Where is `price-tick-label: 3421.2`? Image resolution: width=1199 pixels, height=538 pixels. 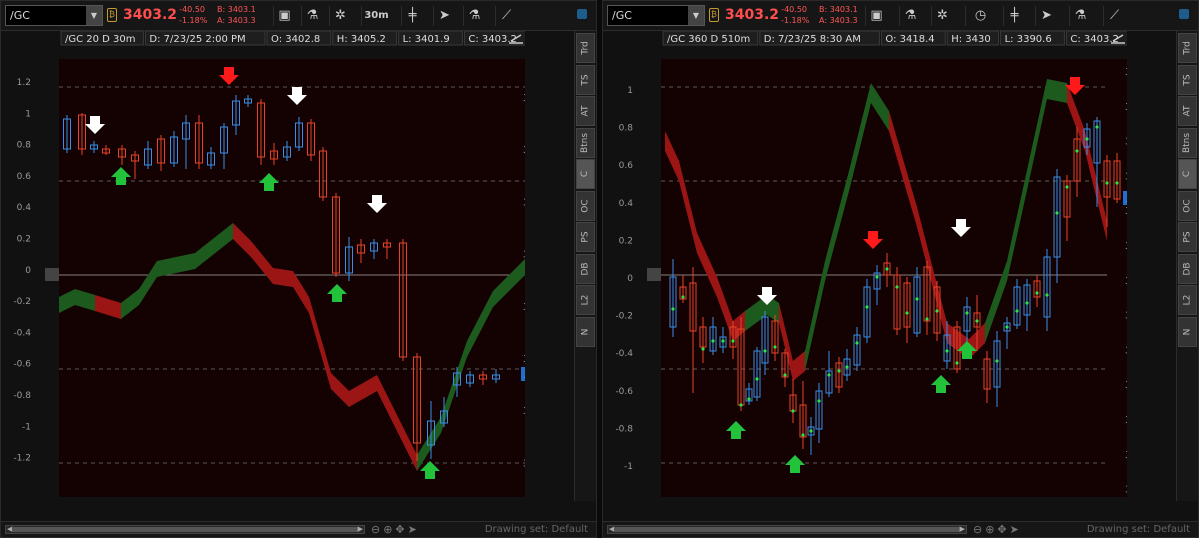
price-tick-label: 3421.2 is located at coordinates (524, 255).